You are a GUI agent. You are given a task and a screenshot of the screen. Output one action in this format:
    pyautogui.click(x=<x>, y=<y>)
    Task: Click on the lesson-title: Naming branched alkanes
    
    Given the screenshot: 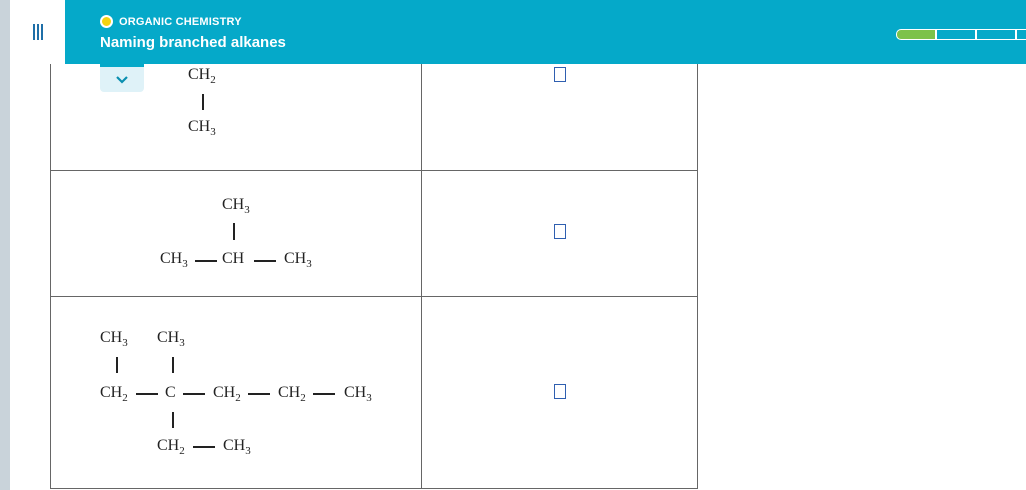 What is the action you would take?
    pyautogui.click(x=193, y=42)
    